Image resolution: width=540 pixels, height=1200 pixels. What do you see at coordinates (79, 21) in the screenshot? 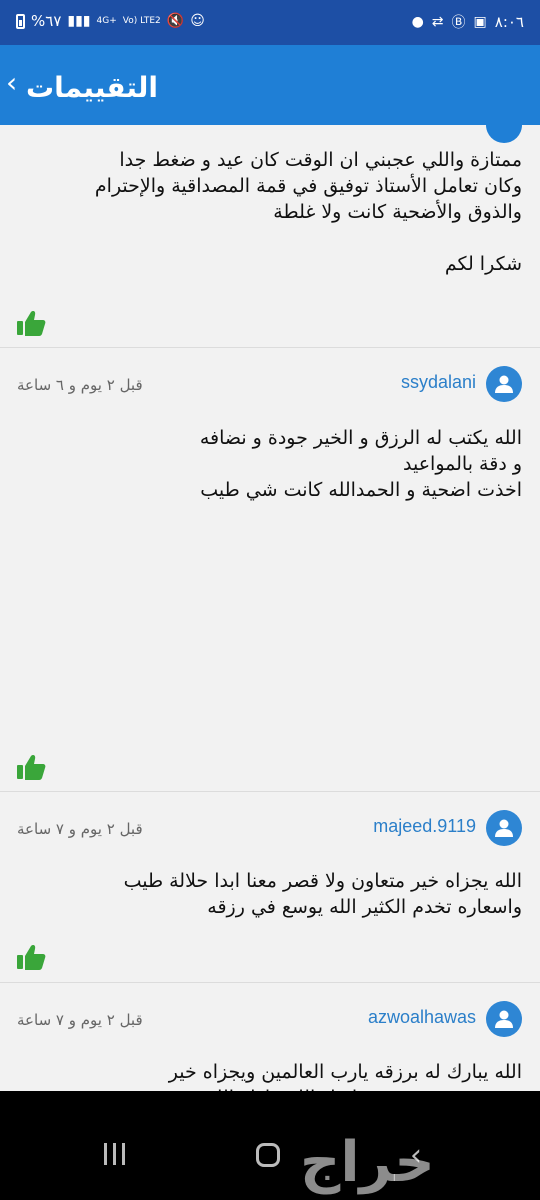
I see `signal-icon: ▮▮▮` at bounding box center [79, 21].